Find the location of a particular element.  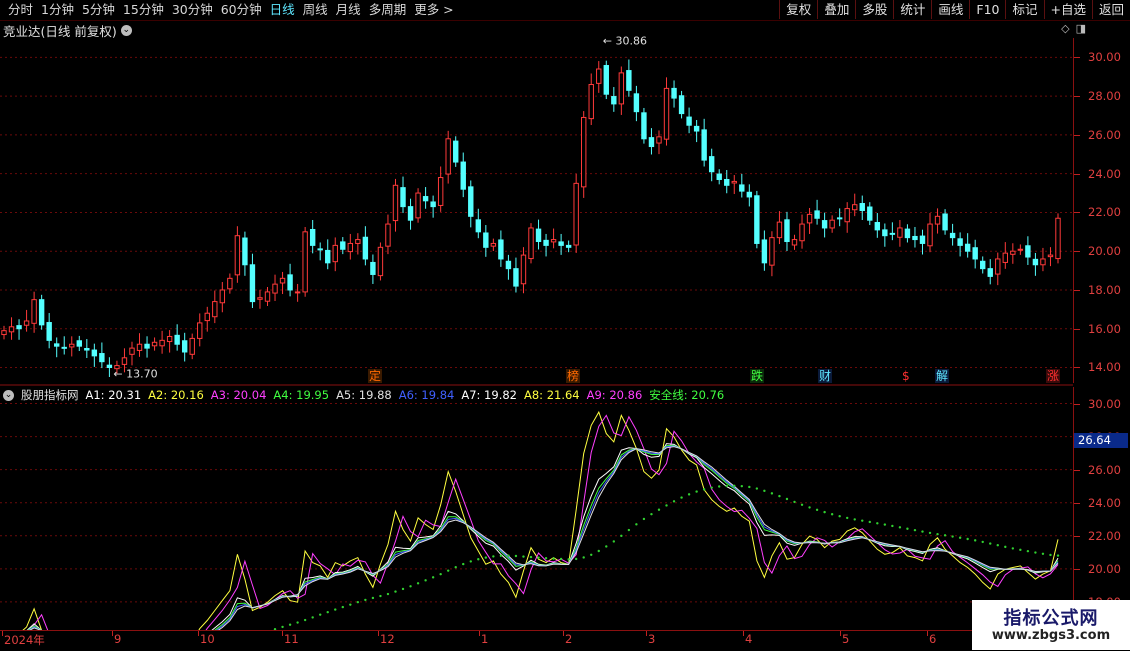

price-tick-label: 24.00 is located at coordinates (1097, 173).